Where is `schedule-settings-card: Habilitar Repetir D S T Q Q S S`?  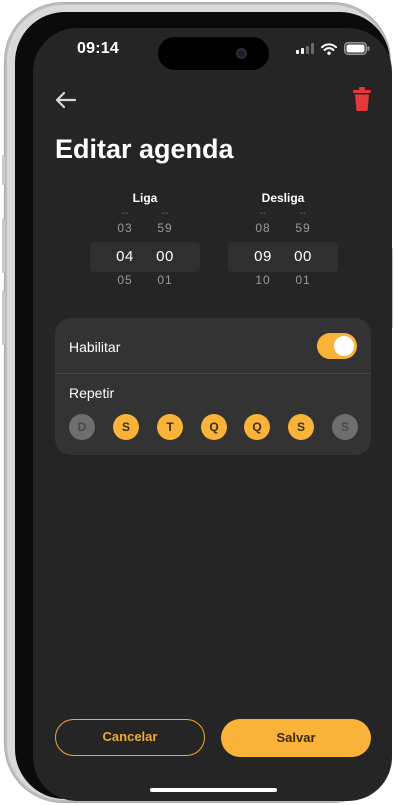 schedule-settings-card: Habilitar Repetir D S T Q Q S S is located at coordinates (213, 386).